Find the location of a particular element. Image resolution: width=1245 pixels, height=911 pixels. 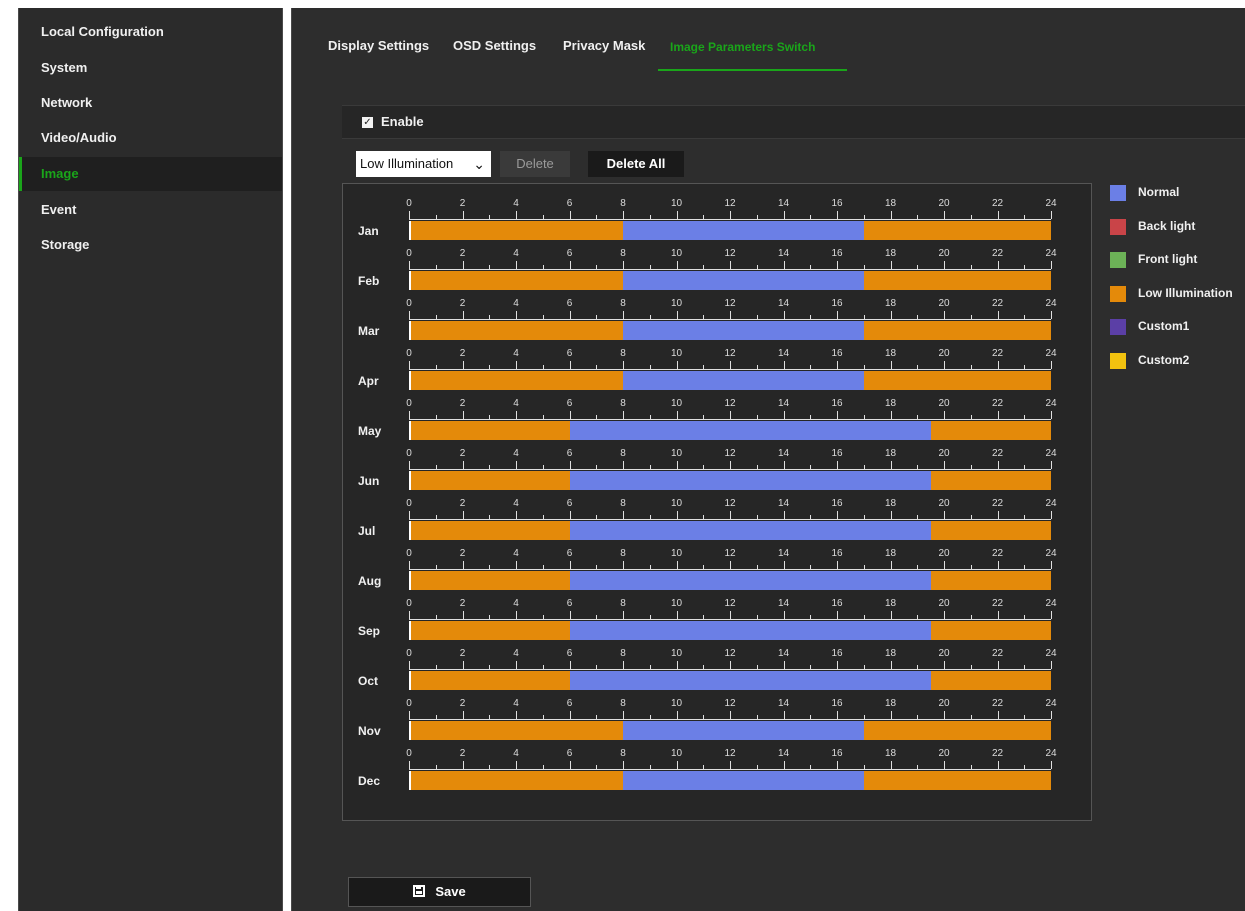

save-button: Save is located at coordinates (439, 892).